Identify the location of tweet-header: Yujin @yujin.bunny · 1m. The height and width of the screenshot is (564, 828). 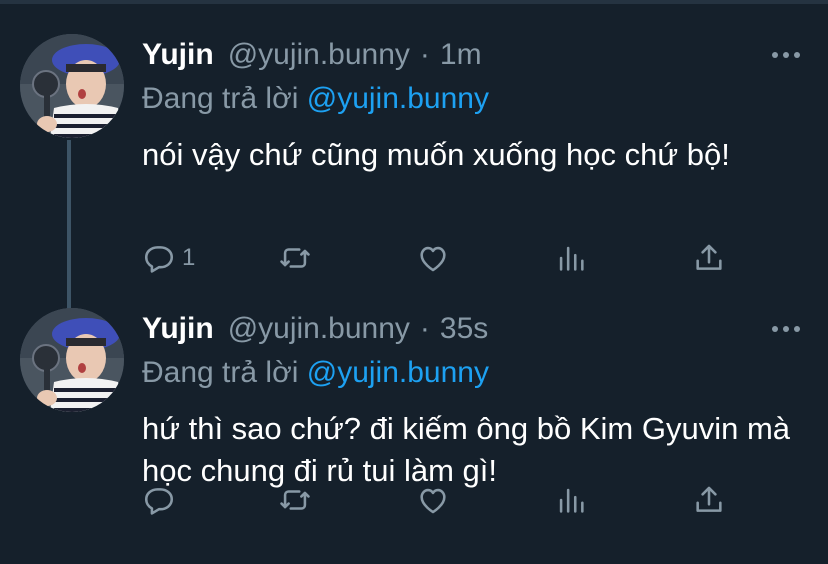
(312, 59).